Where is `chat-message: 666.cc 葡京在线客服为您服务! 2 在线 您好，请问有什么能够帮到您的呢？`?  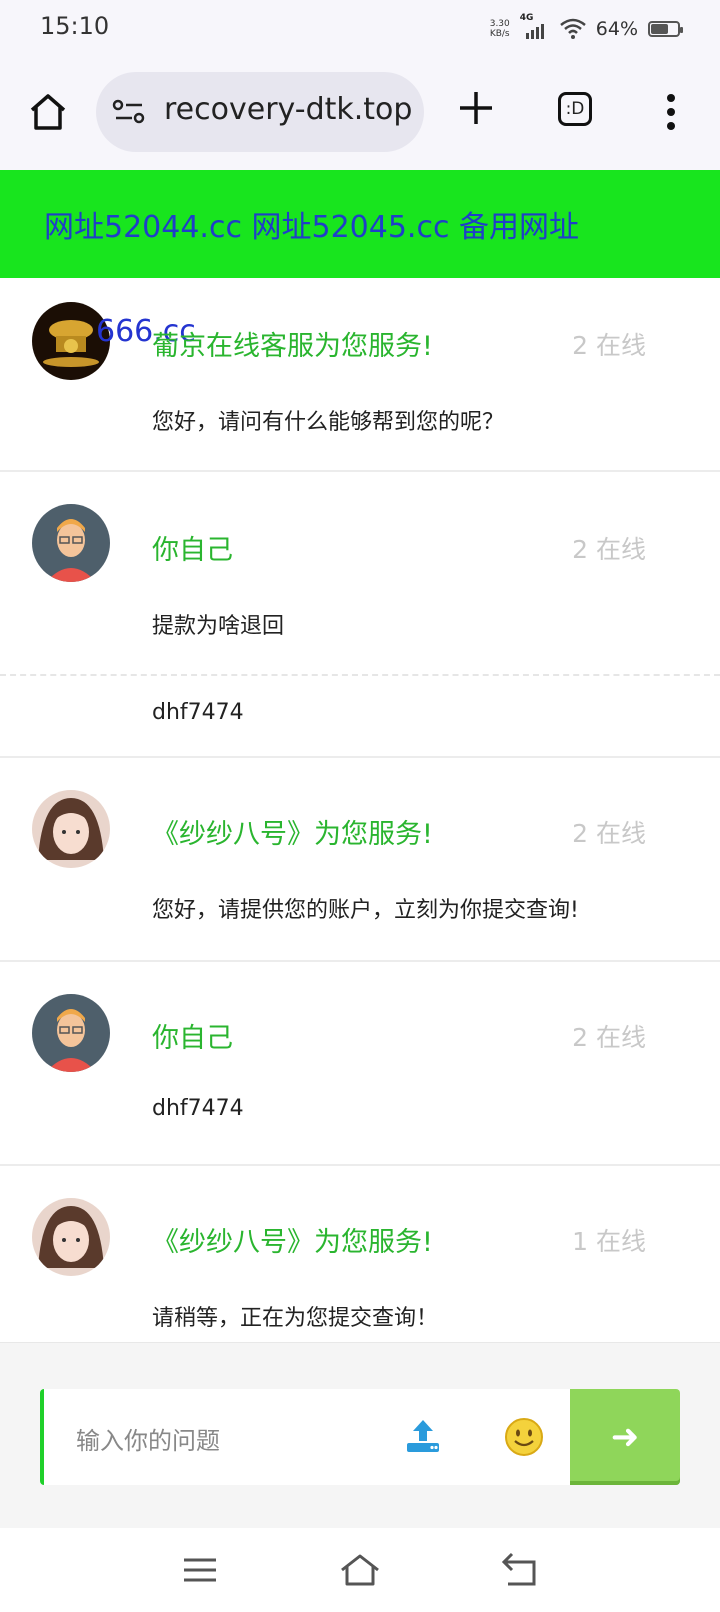
chat-message: 666.cc 葡京在线客服为您服务! 2 在线 您好，请问有什么能够帮到您的呢？ is located at coordinates (360, 375).